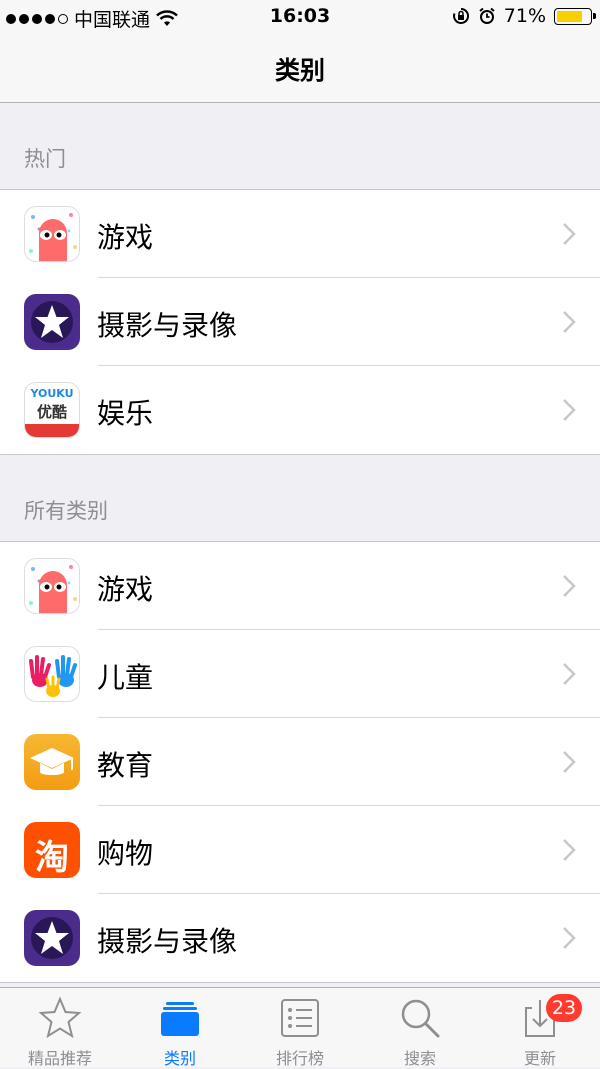 This screenshot has width=600, height=1069. What do you see at coordinates (300, 674) in the screenshot?
I see `list-item: 儿童` at bounding box center [300, 674].